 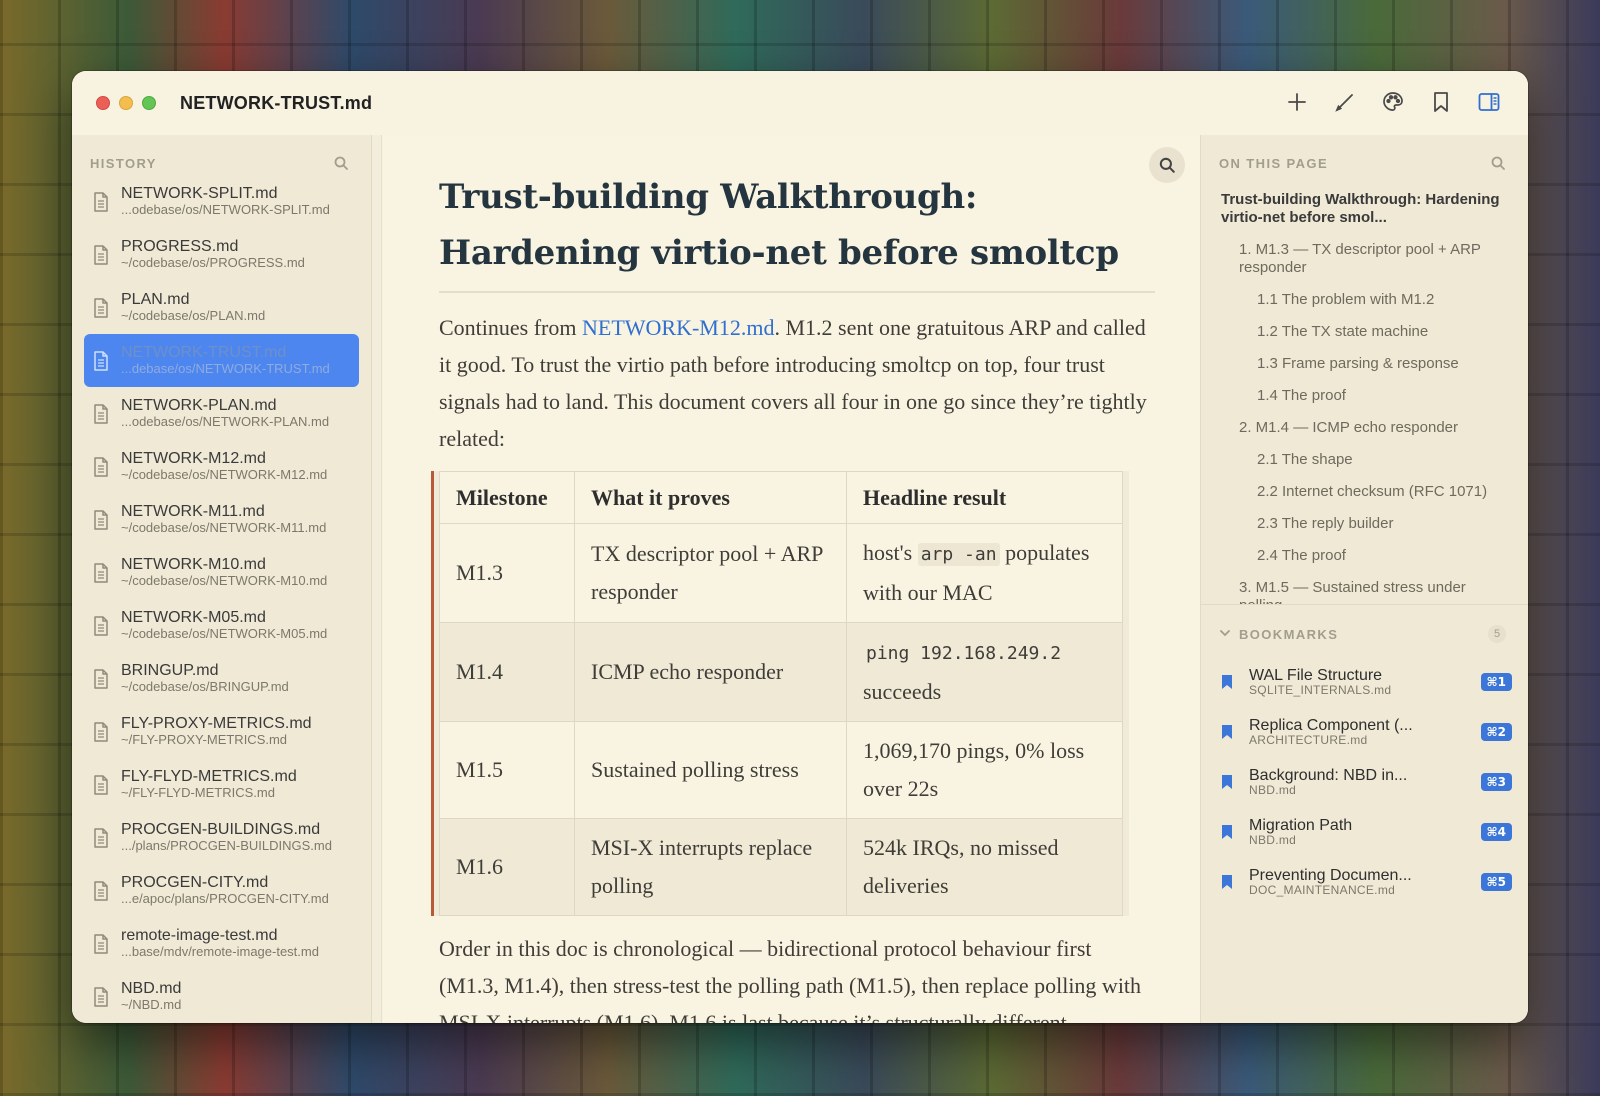 I want to click on close-window-button, so click(x=103, y=103).